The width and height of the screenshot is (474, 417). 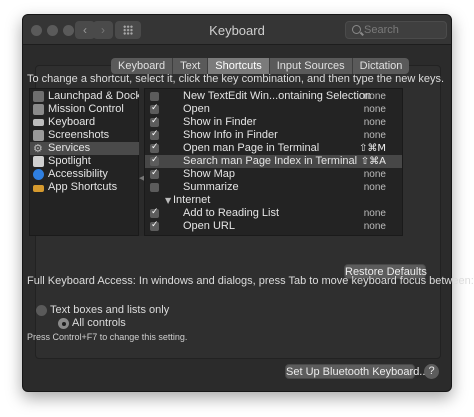 I want to click on launchpad-icon, so click(x=38, y=96).